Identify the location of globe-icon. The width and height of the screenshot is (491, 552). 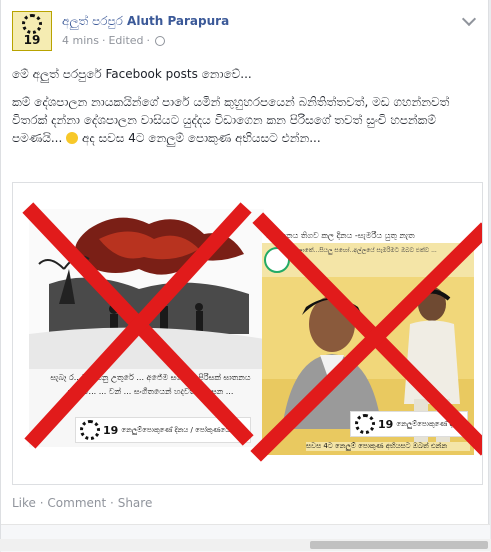
(160, 40).